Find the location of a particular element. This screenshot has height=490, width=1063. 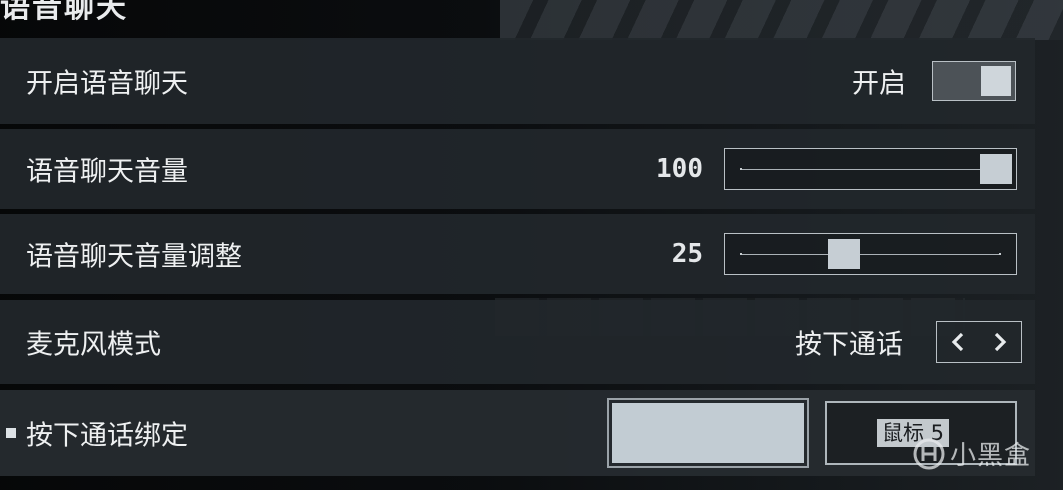

ptt-binding-label: 按下通话绑定 is located at coordinates (107, 436).